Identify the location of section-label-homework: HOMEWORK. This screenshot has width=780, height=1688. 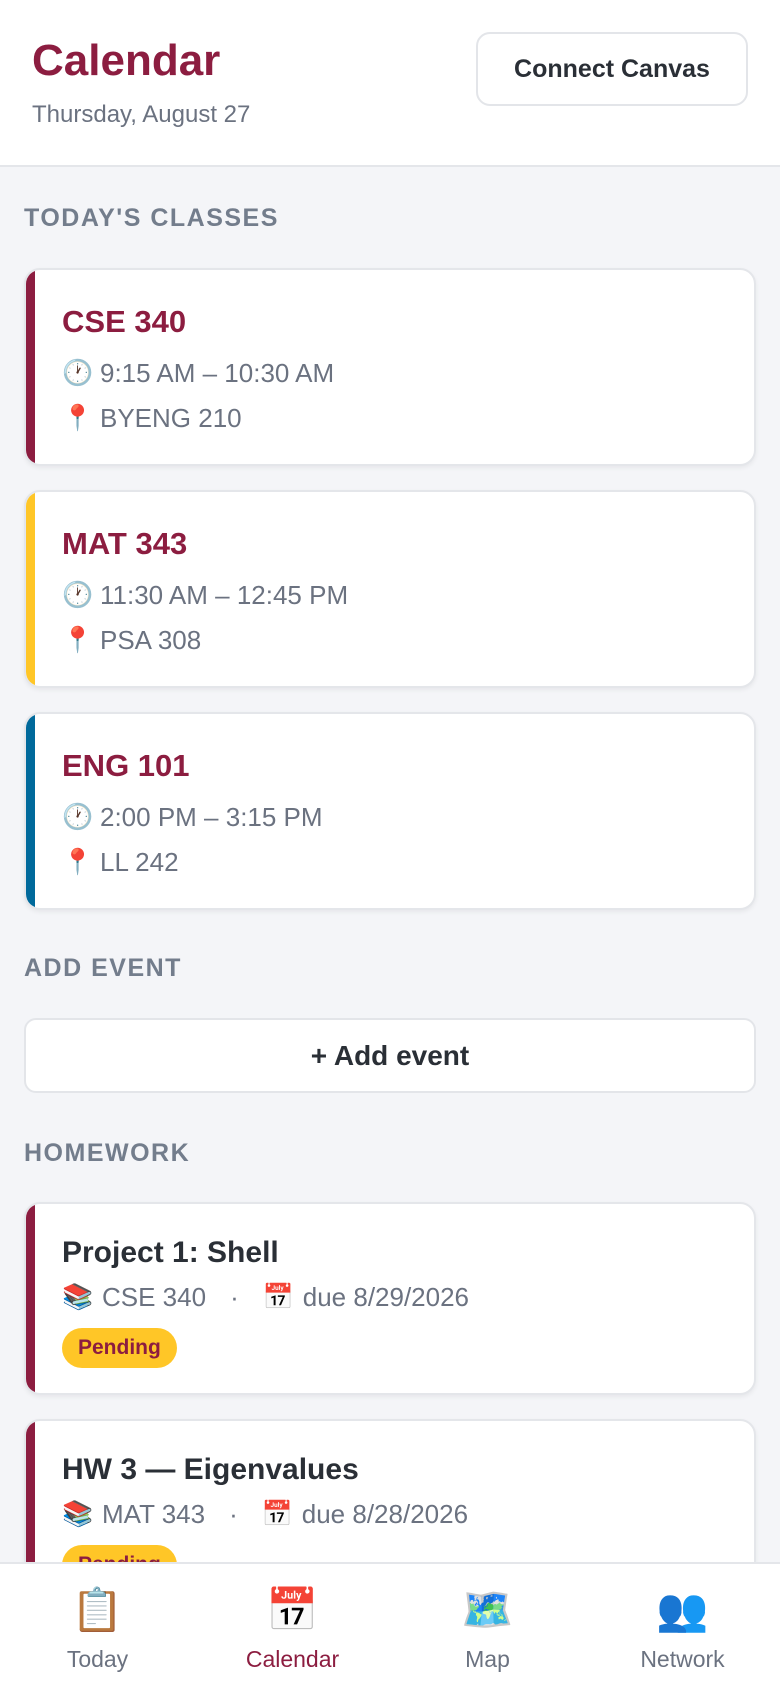
(107, 1153).